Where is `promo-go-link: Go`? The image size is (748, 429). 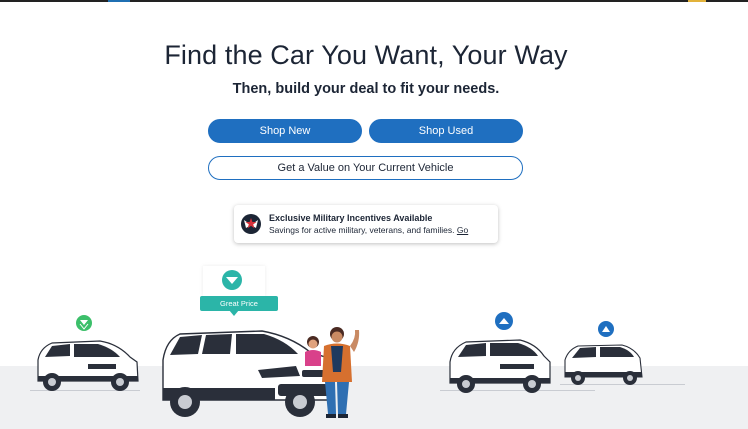 promo-go-link: Go is located at coordinates (462, 230).